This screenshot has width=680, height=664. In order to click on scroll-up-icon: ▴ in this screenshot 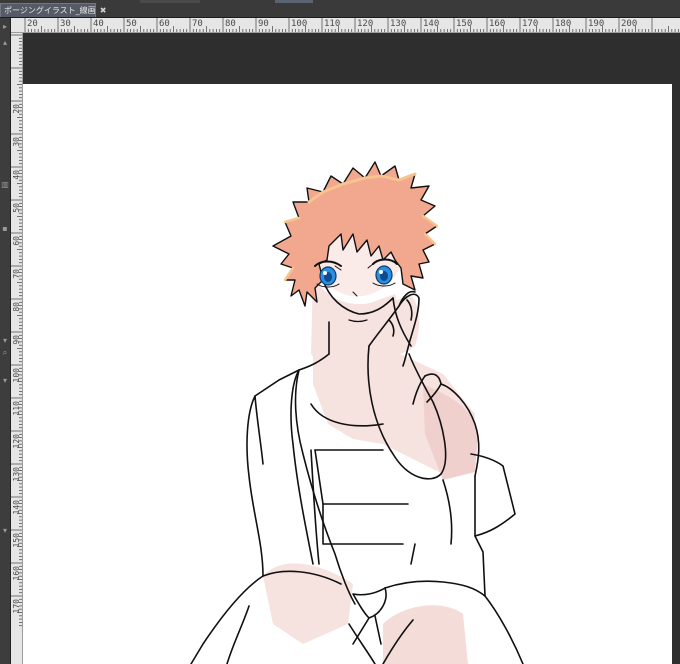, I will do `click(5, 43)`.